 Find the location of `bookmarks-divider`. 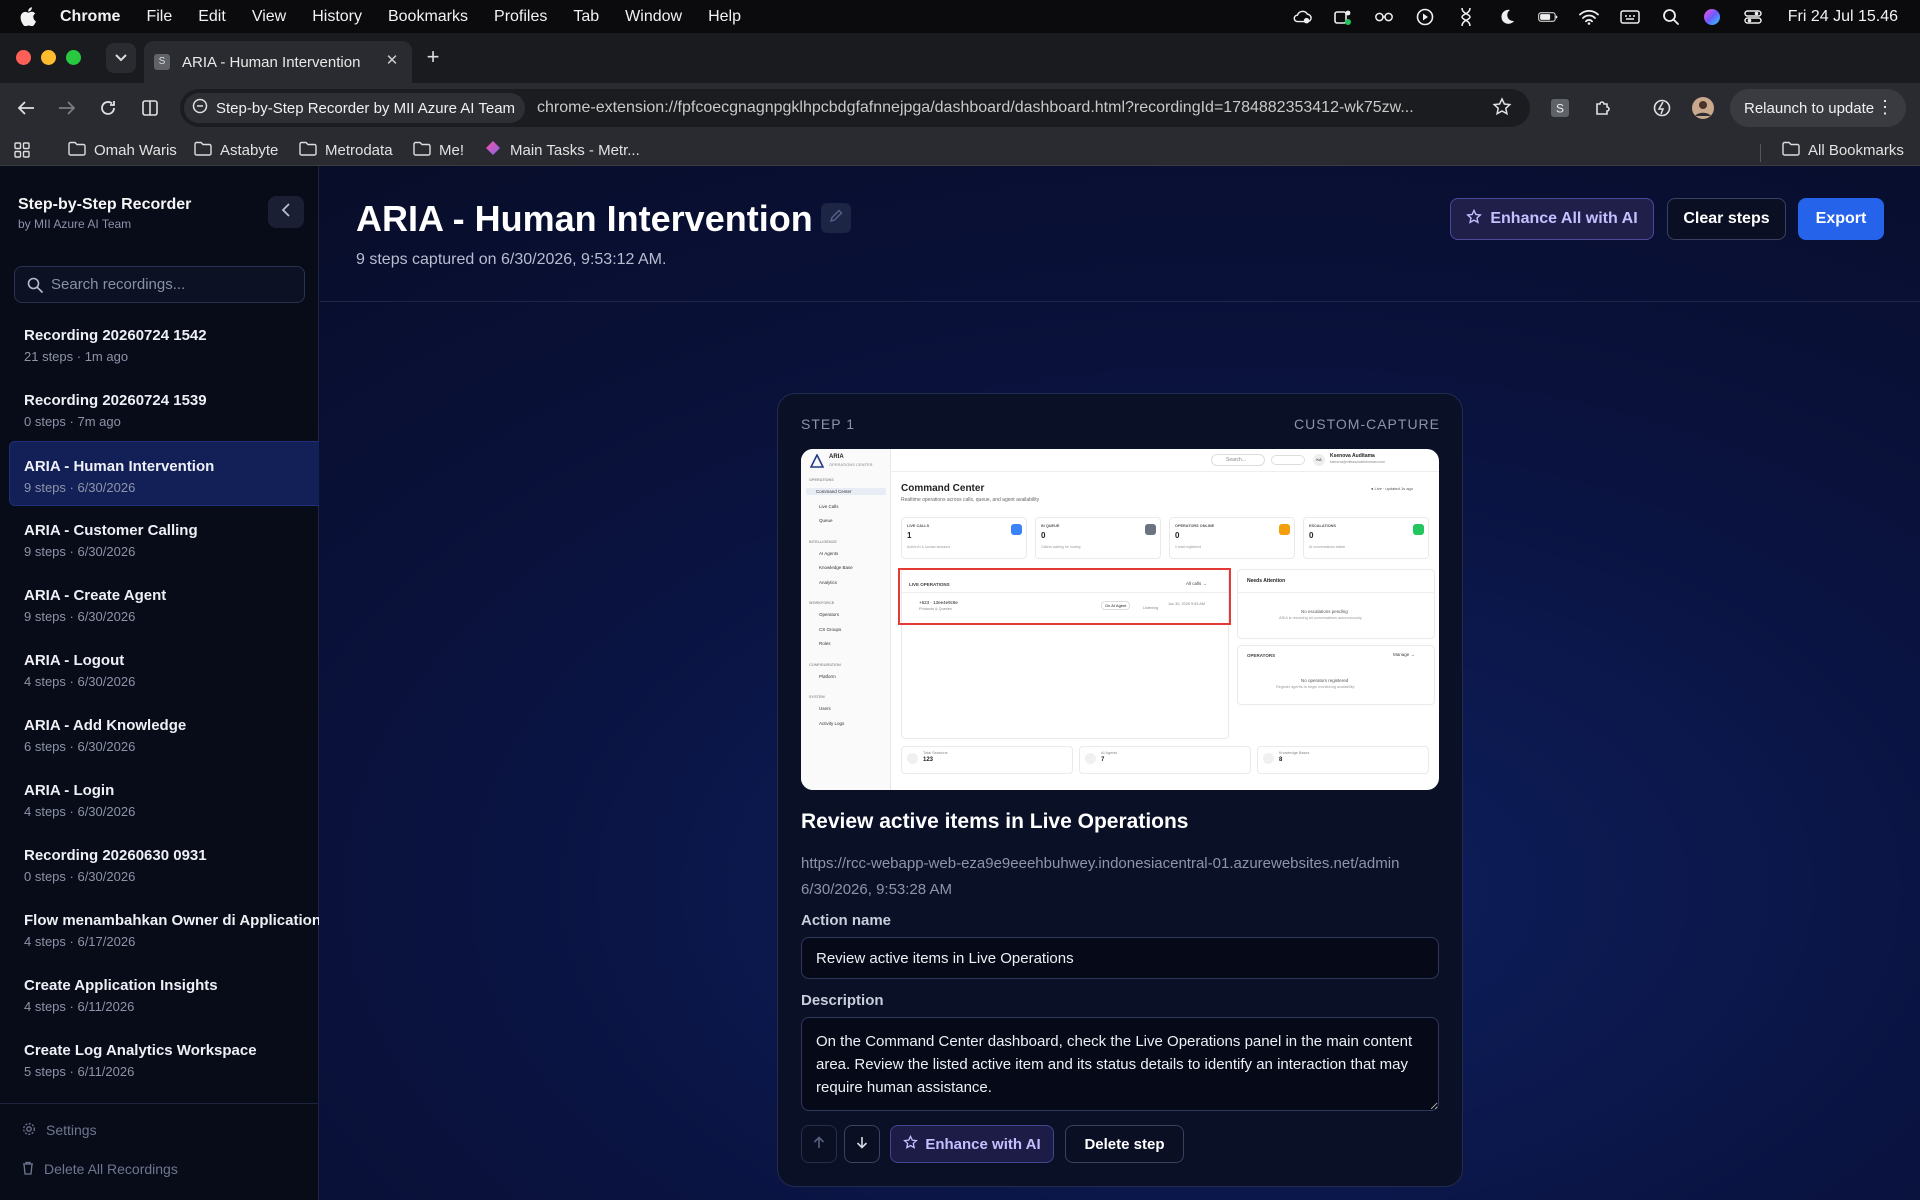

bookmarks-divider is located at coordinates (1760, 153).